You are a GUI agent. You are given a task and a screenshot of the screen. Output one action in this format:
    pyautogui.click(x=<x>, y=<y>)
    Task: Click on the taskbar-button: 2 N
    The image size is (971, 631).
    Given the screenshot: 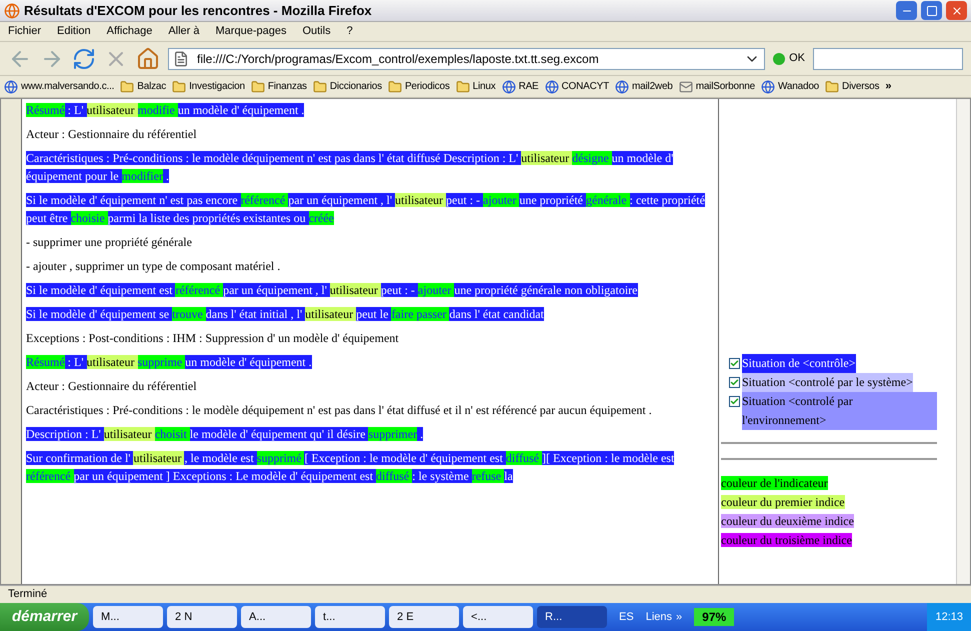 What is the action you would take?
    pyautogui.click(x=202, y=617)
    